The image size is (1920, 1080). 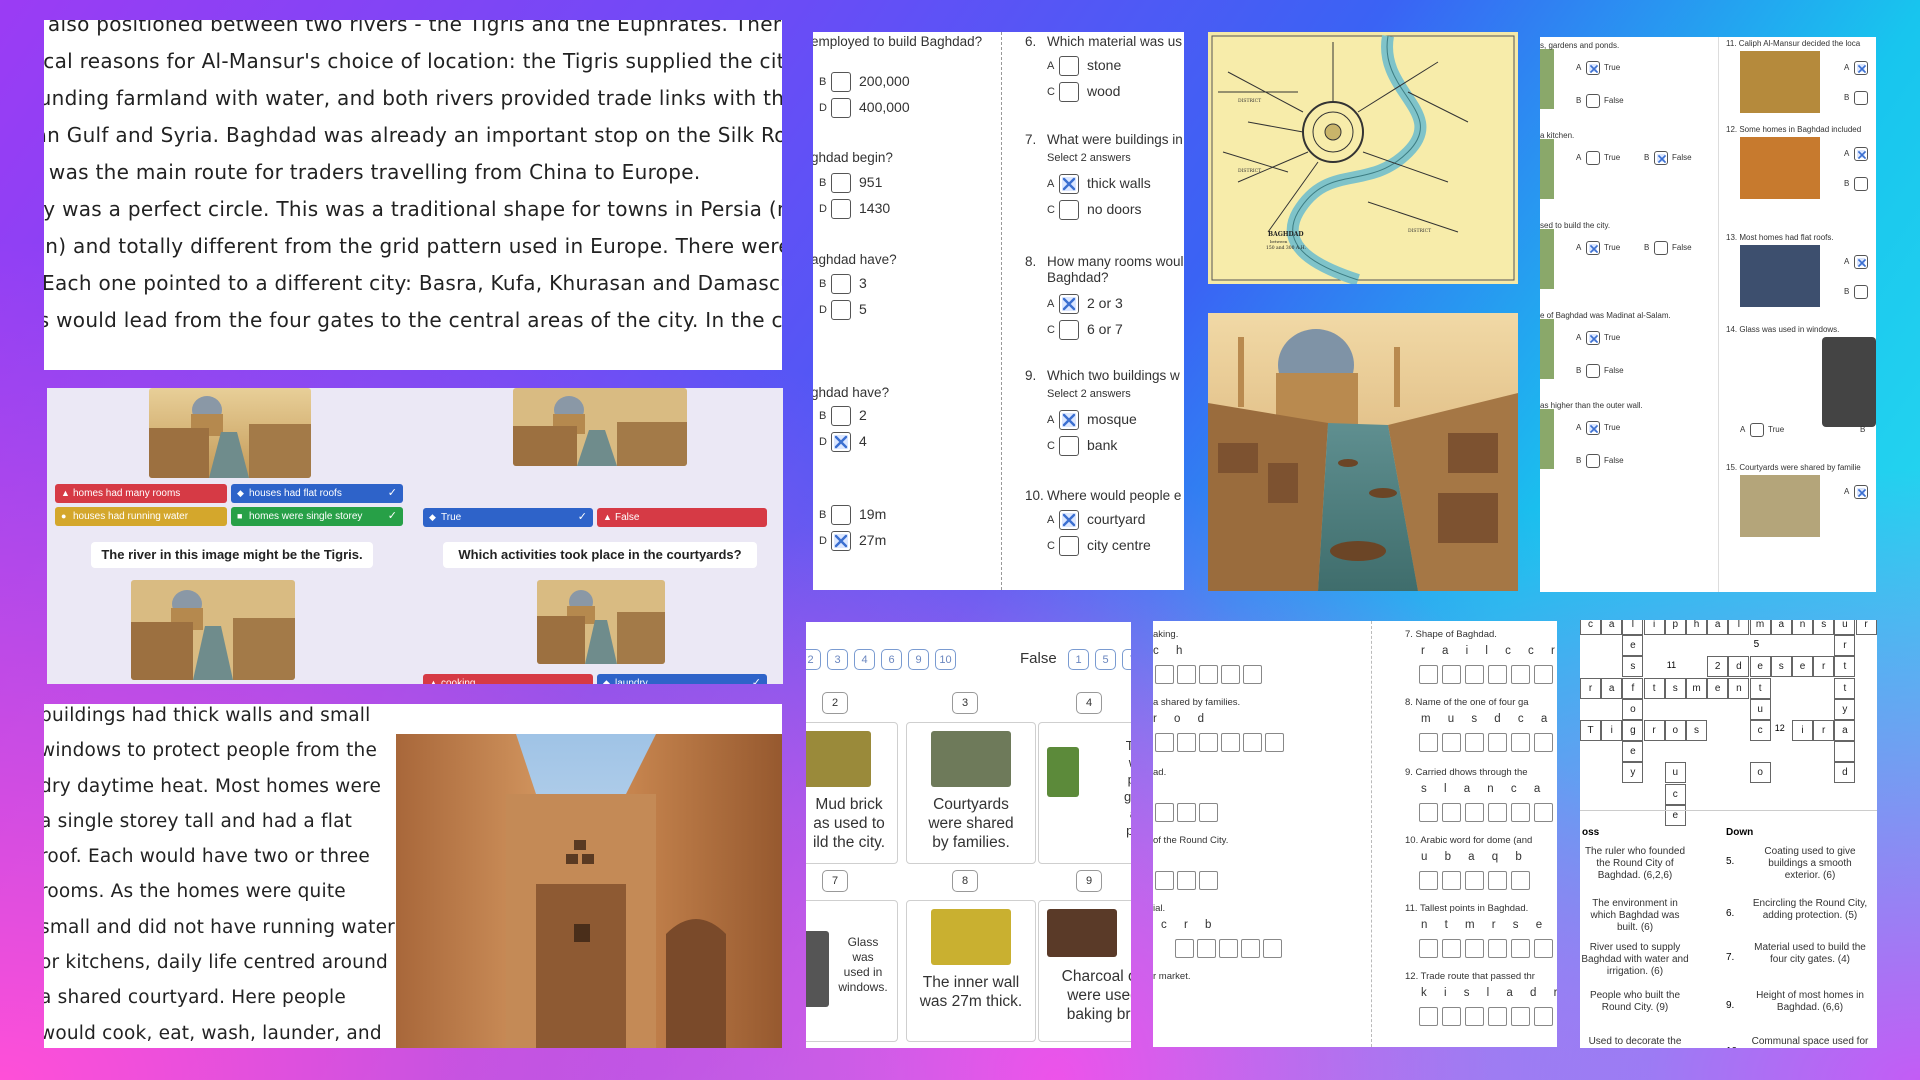 What do you see at coordinates (1084, 793) in the screenshot?
I see `fact-card: The we par gard an pon` at bounding box center [1084, 793].